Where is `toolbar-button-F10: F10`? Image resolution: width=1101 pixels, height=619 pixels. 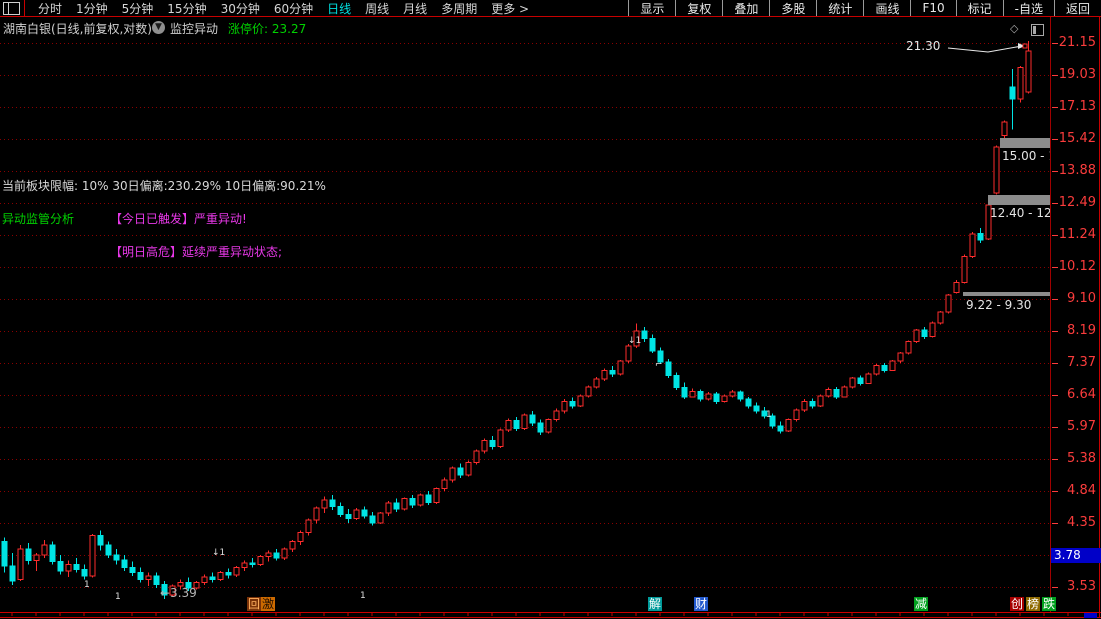
toolbar-button-F10: F10 is located at coordinates (932, 8).